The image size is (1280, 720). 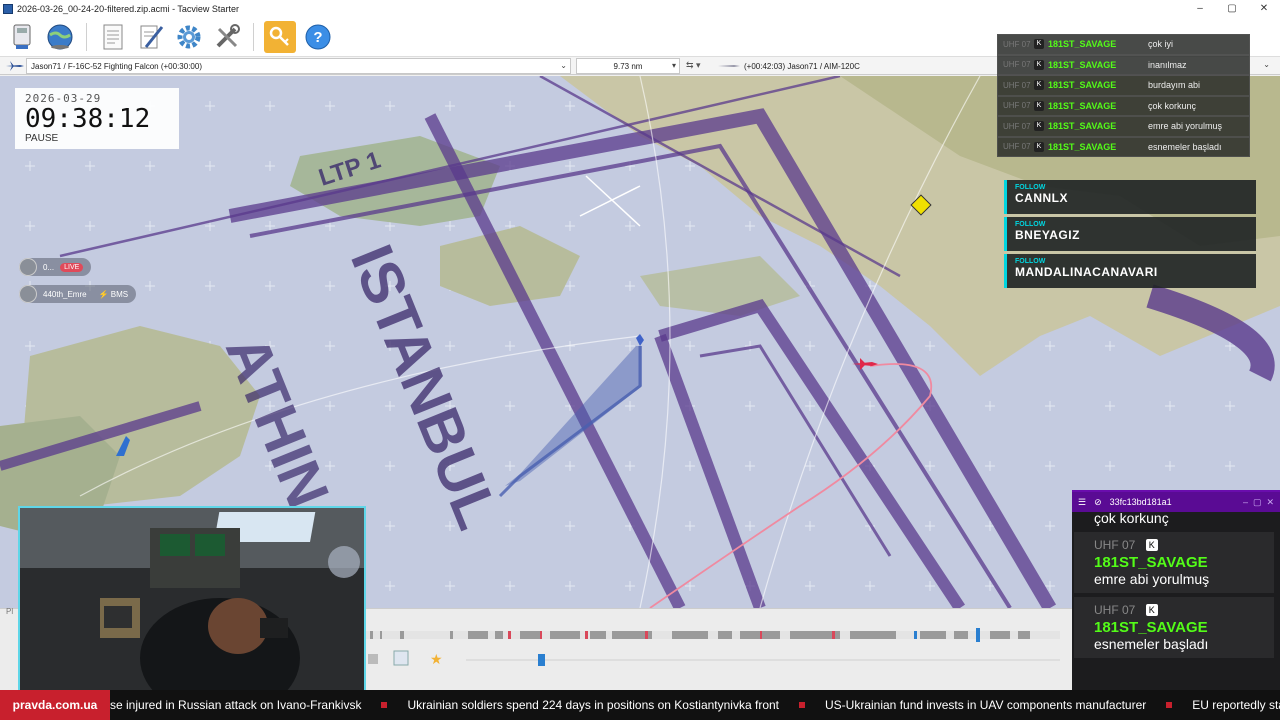 I want to click on aircraft-icon, so click(x=15, y=67).